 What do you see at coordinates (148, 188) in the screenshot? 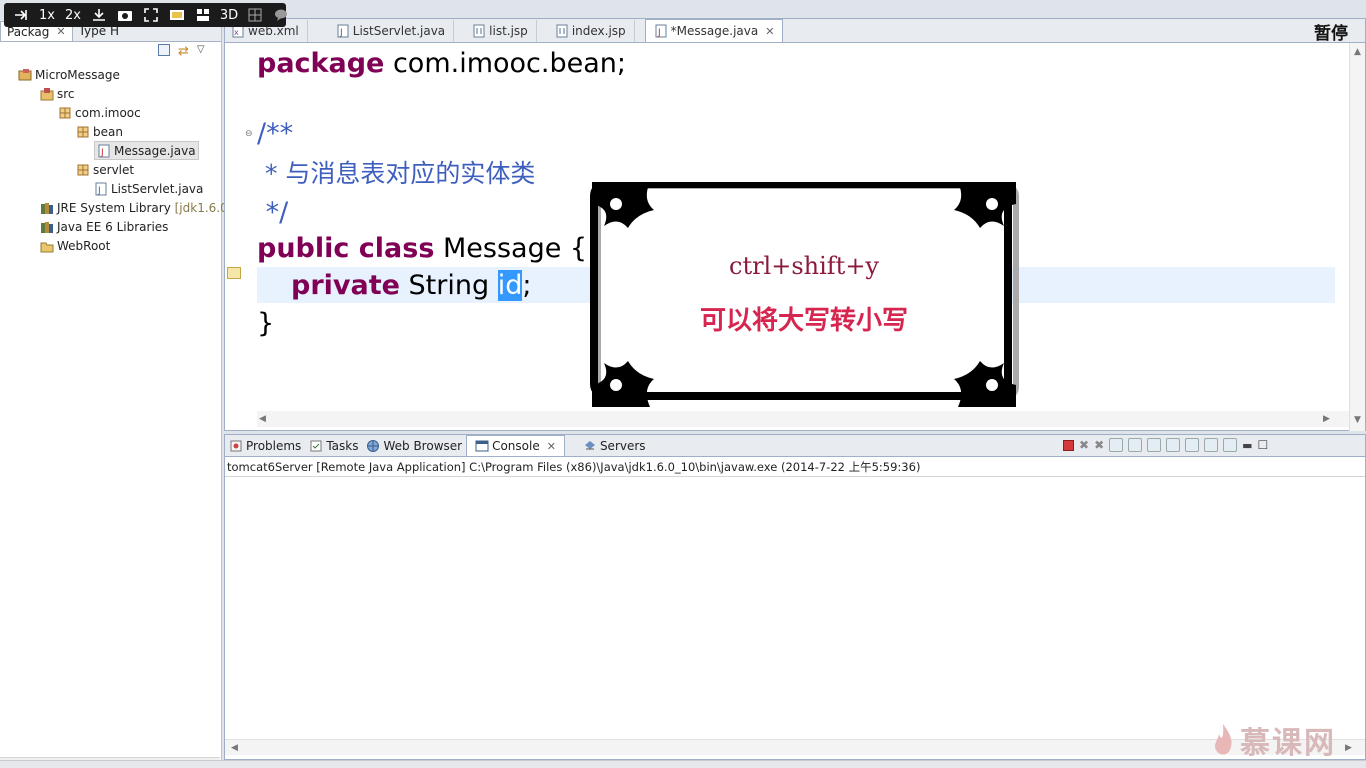
I see `tree-item-listservlet-java: J ListServlet.java` at bounding box center [148, 188].